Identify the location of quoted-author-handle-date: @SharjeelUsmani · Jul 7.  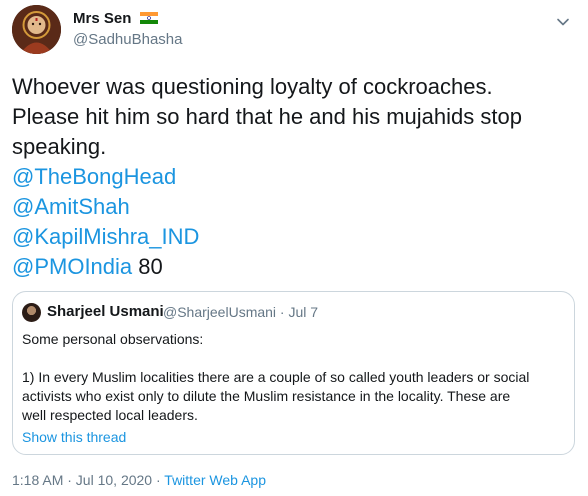
(240, 312).